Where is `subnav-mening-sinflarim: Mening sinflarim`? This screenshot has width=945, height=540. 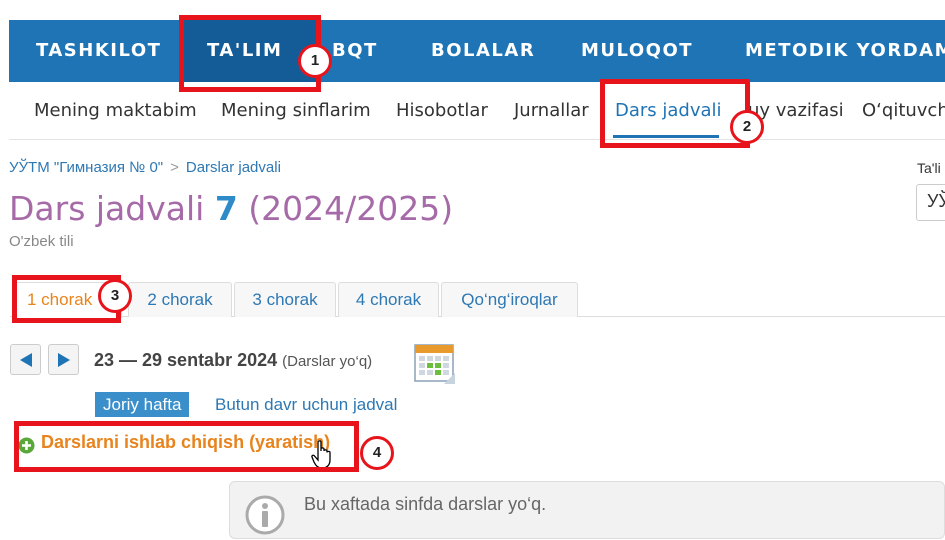 subnav-mening-sinflarim: Mening sinflarim is located at coordinates (296, 110).